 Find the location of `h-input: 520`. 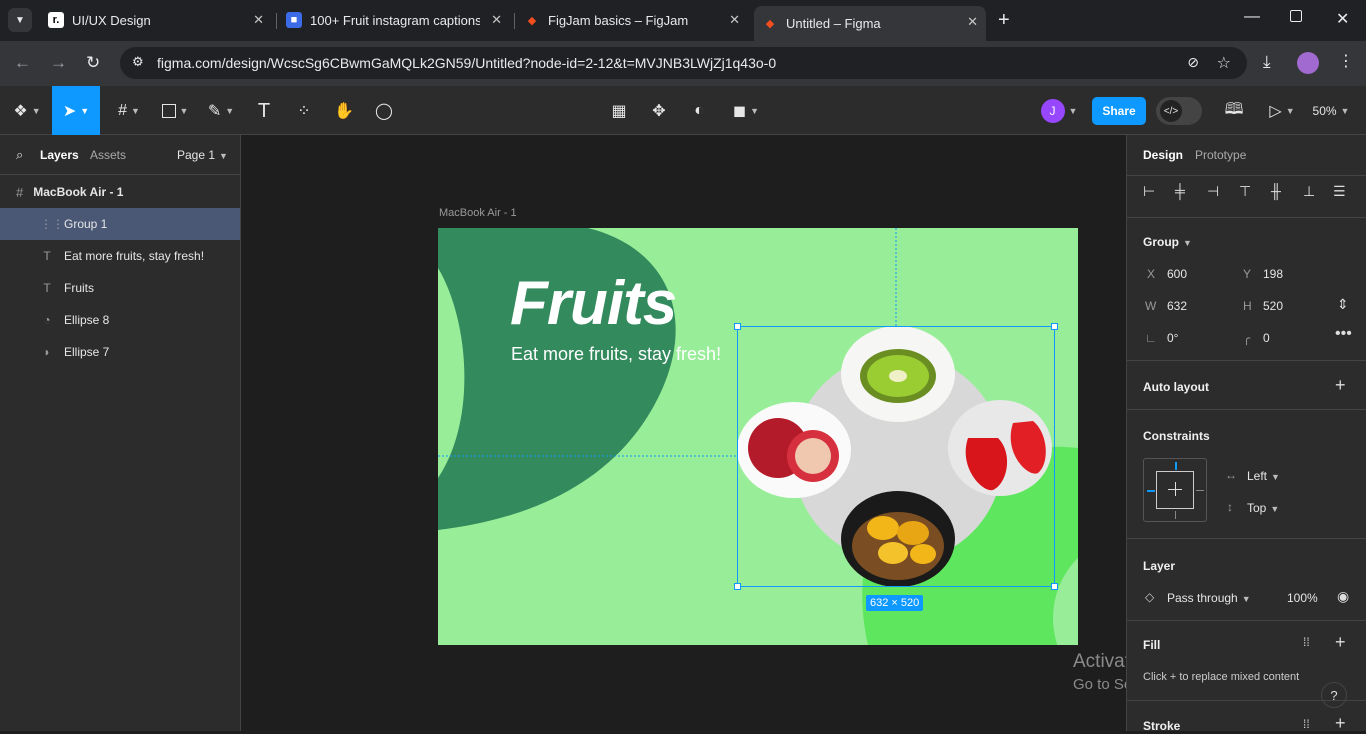

h-input: 520 is located at coordinates (1273, 306).